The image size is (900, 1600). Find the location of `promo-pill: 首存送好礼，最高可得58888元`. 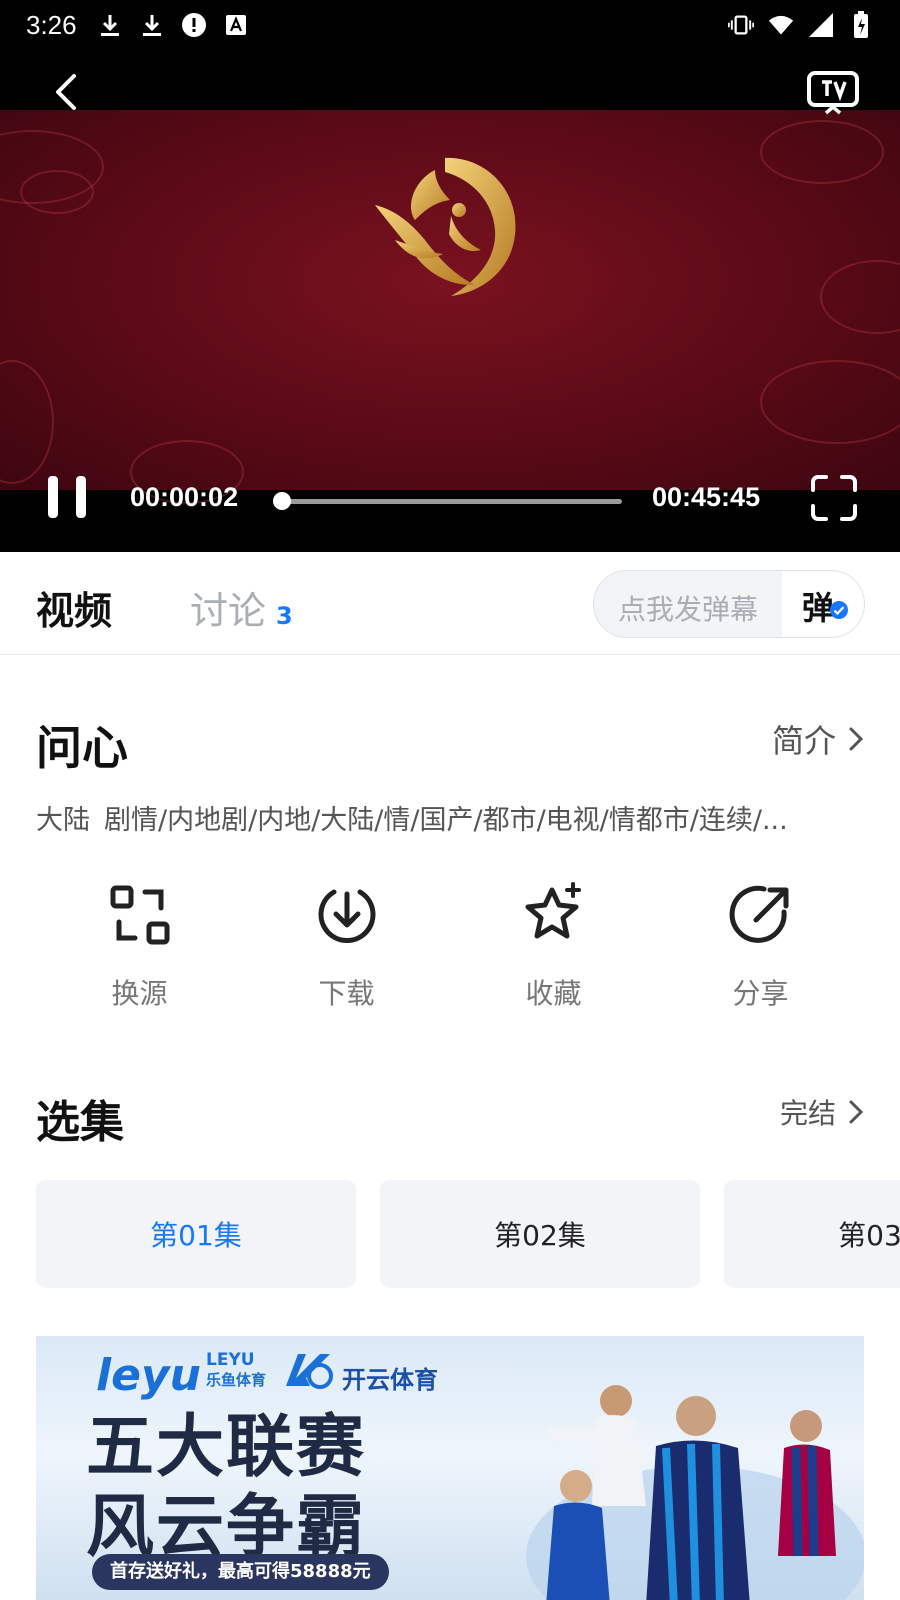

promo-pill: 首存送好礼，最高可得58888元 is located at coordinates (240, 1572).